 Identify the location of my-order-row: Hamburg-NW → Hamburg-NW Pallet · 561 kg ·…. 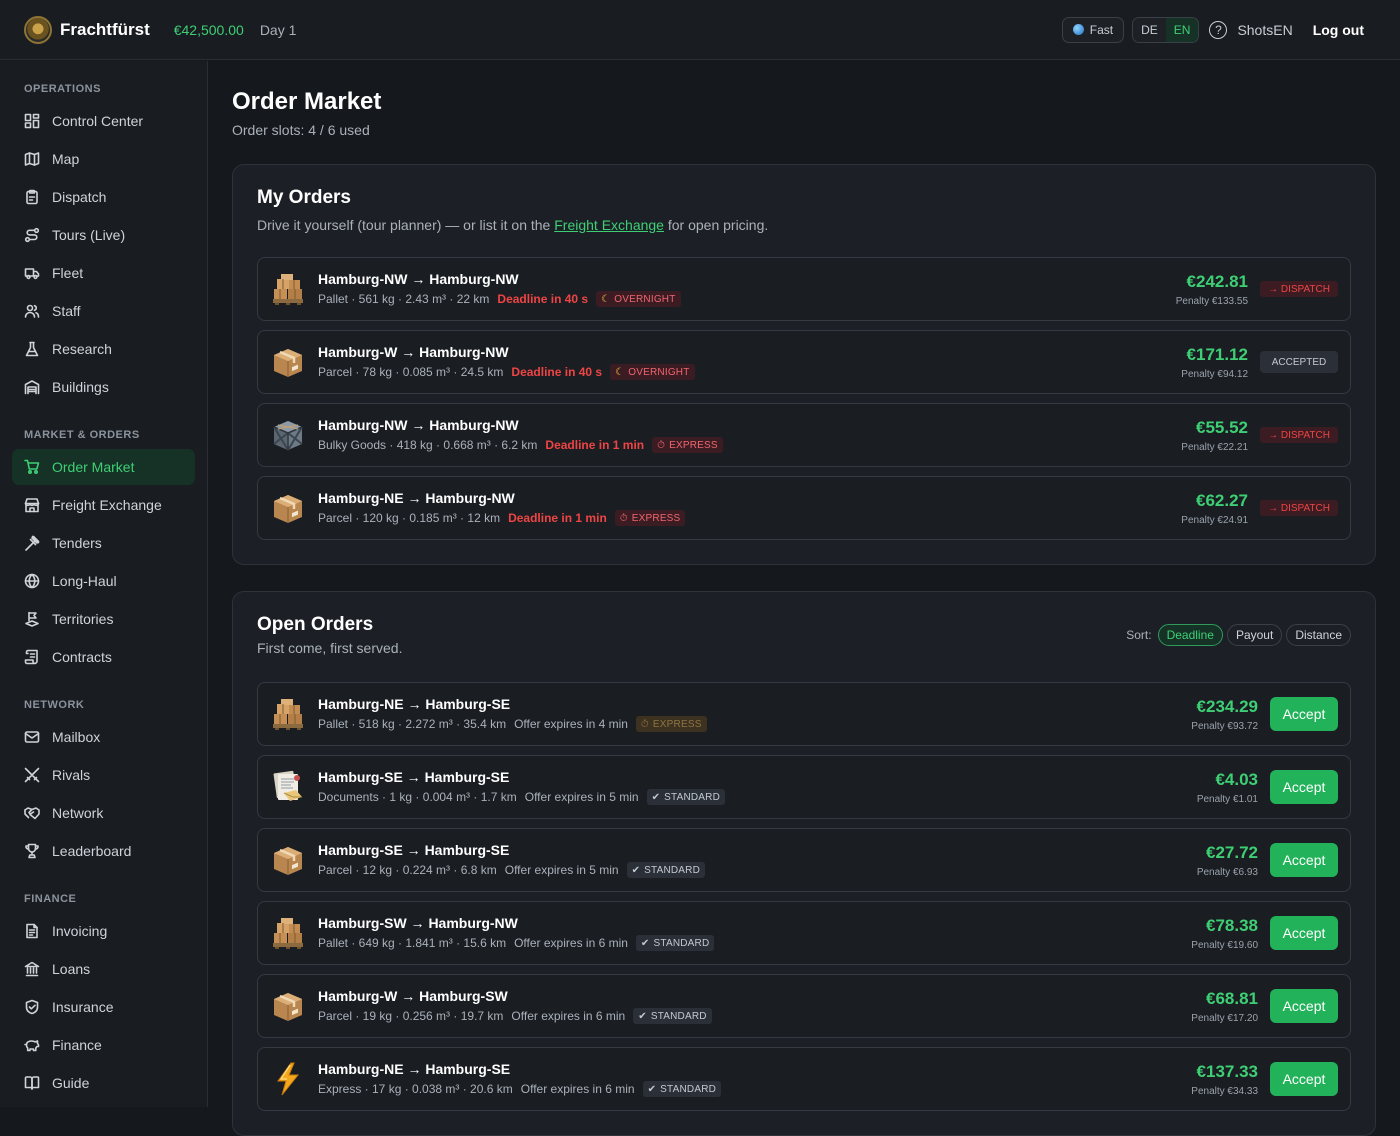
(804, 289).